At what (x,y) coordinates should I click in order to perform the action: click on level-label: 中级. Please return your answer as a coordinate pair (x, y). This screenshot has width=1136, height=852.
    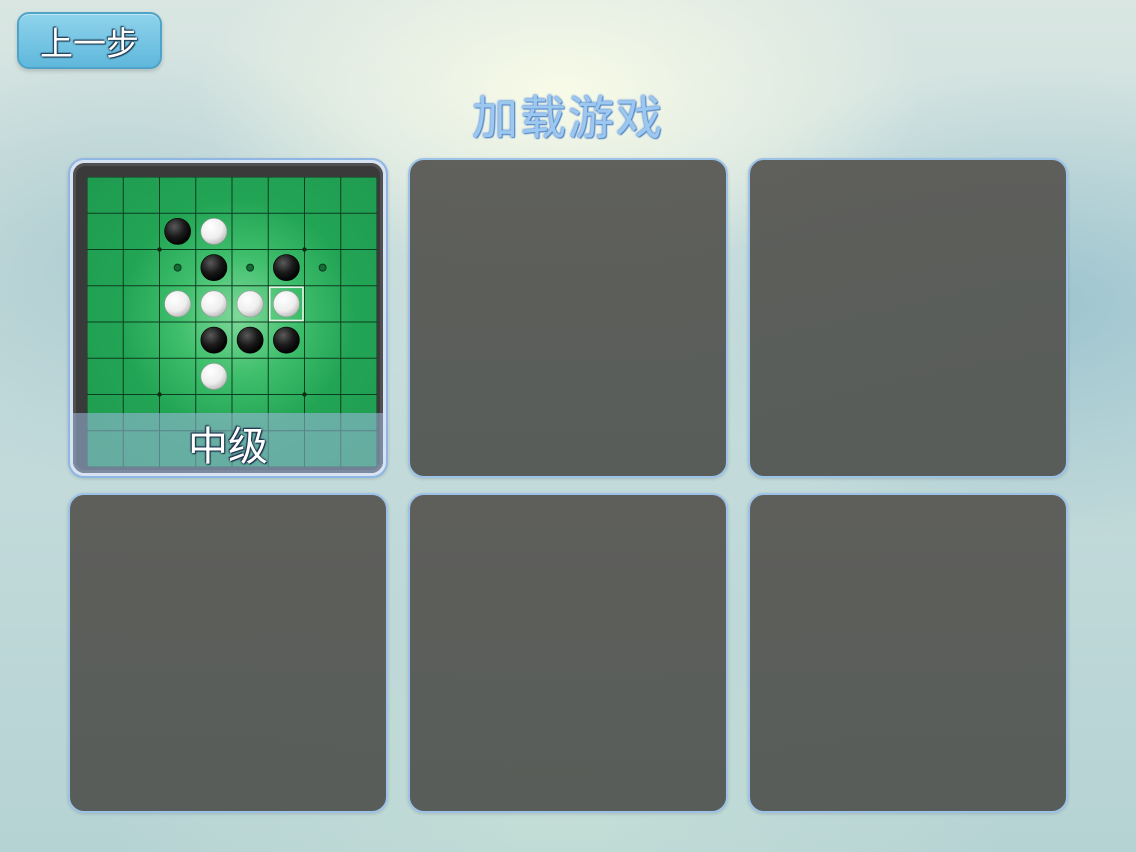
    Looking at the image, I should click on (228, 447).